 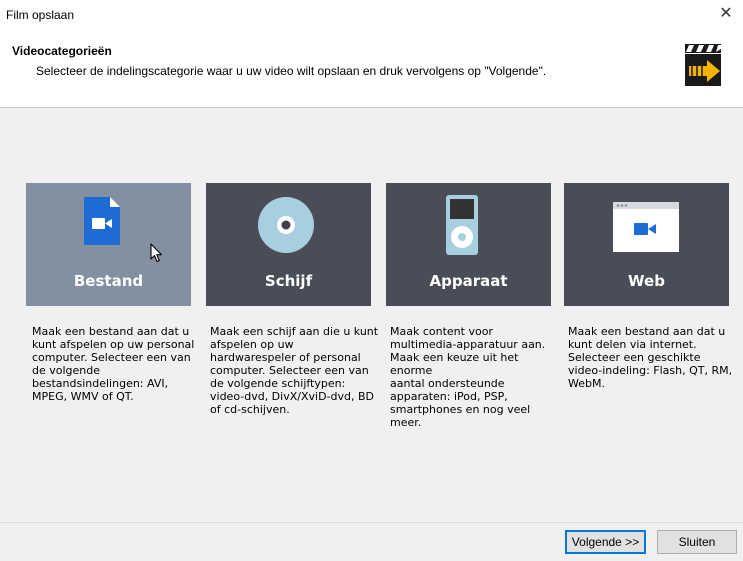 I want to click on media-player-device-icon, so click(x=462, y=225).